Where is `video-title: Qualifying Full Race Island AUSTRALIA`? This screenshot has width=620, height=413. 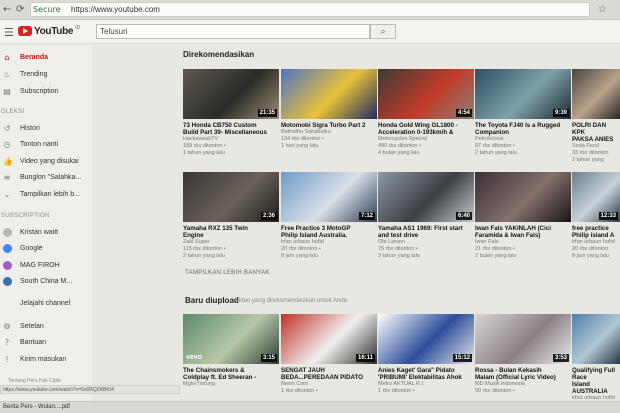
video-title: Qualifying Full Race Island AUSTRALIA is located at coordinates (596, 381).